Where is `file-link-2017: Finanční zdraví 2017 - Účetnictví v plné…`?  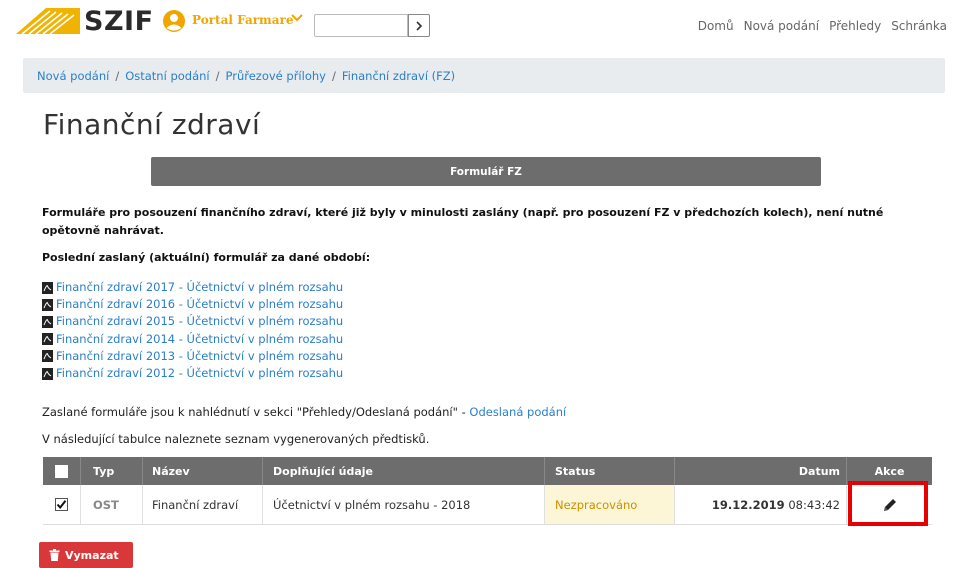 file-link-2017: Finanční zdraví 2017 - Účetnictví v plné… is located at coordinates (192, 287).